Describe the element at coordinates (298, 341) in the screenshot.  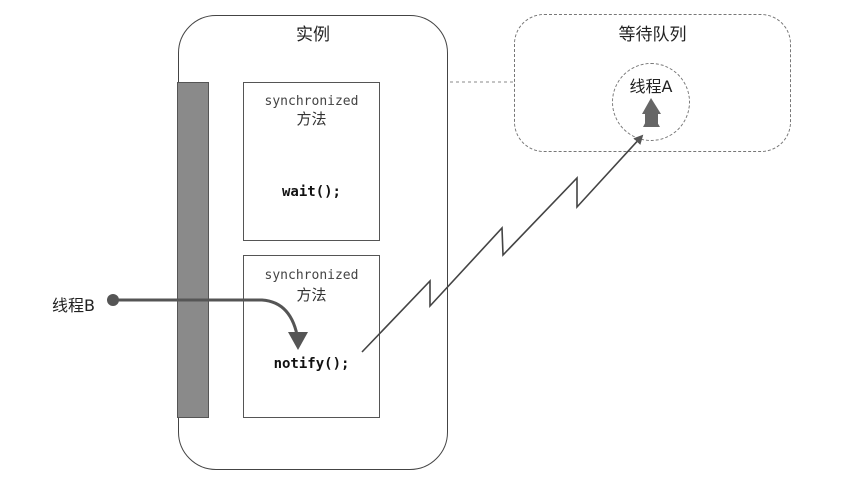
I see `thread-b-arrowhead` at that location.